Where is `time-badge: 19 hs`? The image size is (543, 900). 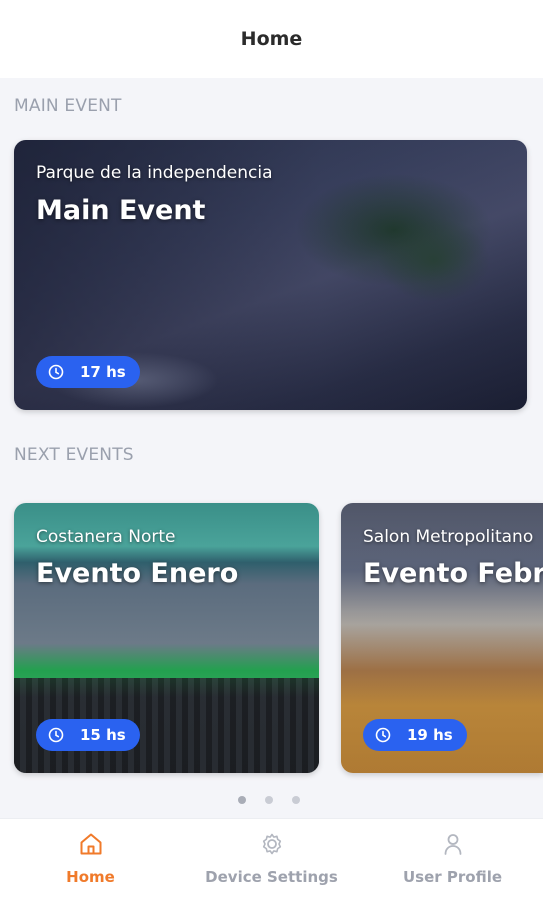 time-badge: 19 hs is located at coordinates (415, 735).